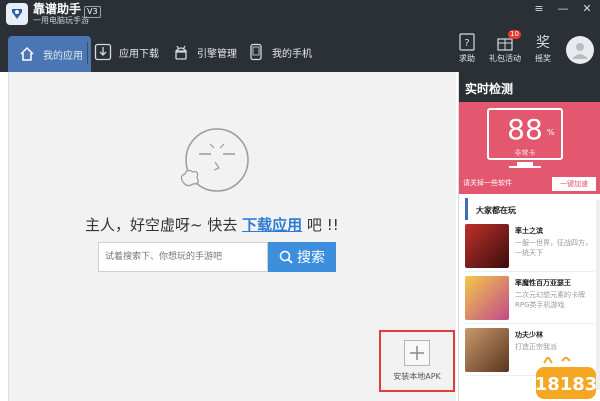 The height and width of the screenshot is (401, 600). Describe the element at coordinates (574, 184) in the screenshot. I see `speed-up-button: 一键加速` at that location.